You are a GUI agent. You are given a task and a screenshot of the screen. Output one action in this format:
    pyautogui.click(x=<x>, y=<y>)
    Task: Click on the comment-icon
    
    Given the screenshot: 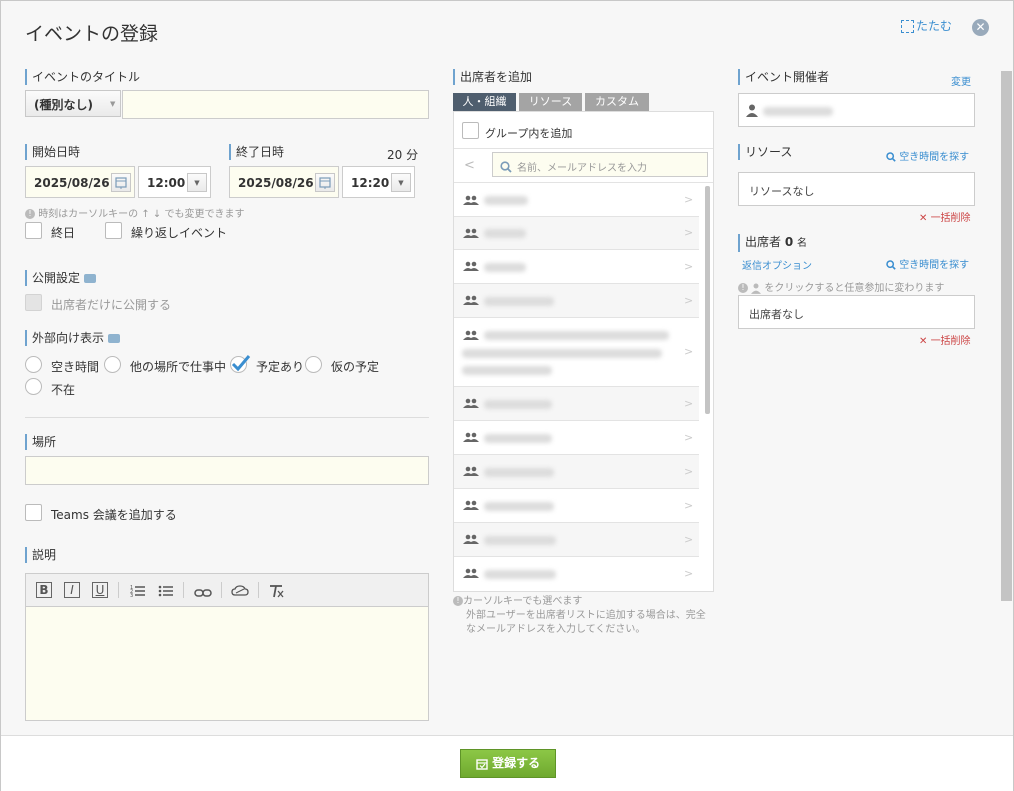 What is the action you would take?
    pyautogui.click(x=89, y=278)
    